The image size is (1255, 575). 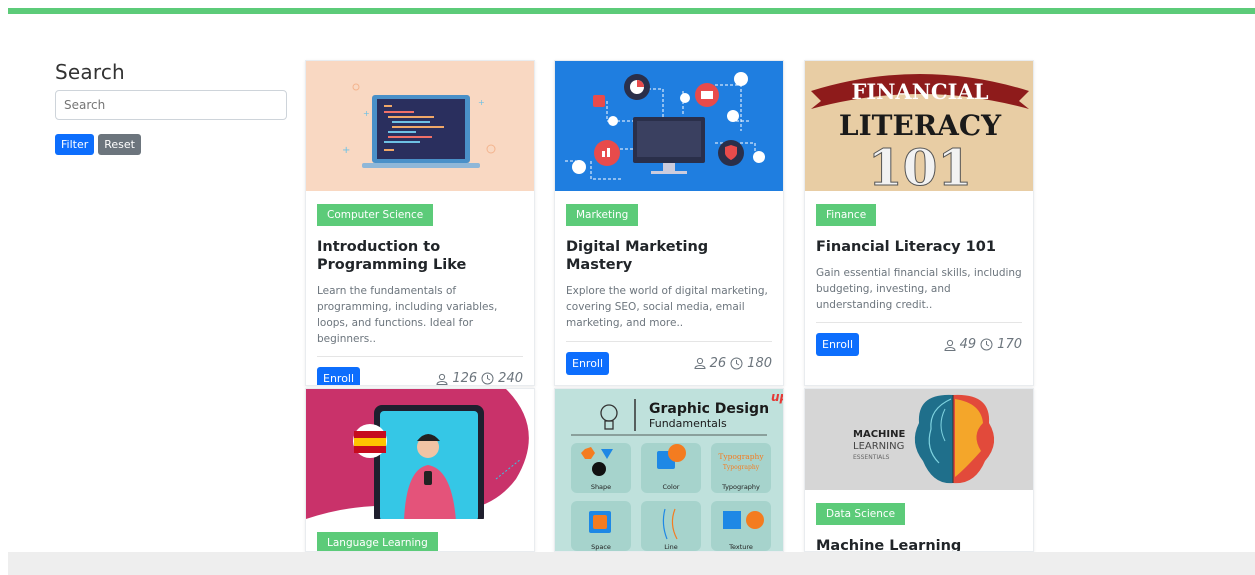 What do you see at coordinates (171, 144) in the screenshot?
I see `filter-actions: Filter Reset` at bounding box center [171, 144].